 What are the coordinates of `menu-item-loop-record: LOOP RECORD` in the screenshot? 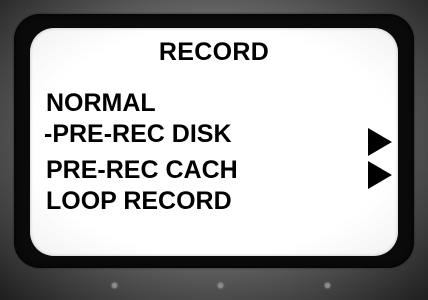 It's located at (139, 201).